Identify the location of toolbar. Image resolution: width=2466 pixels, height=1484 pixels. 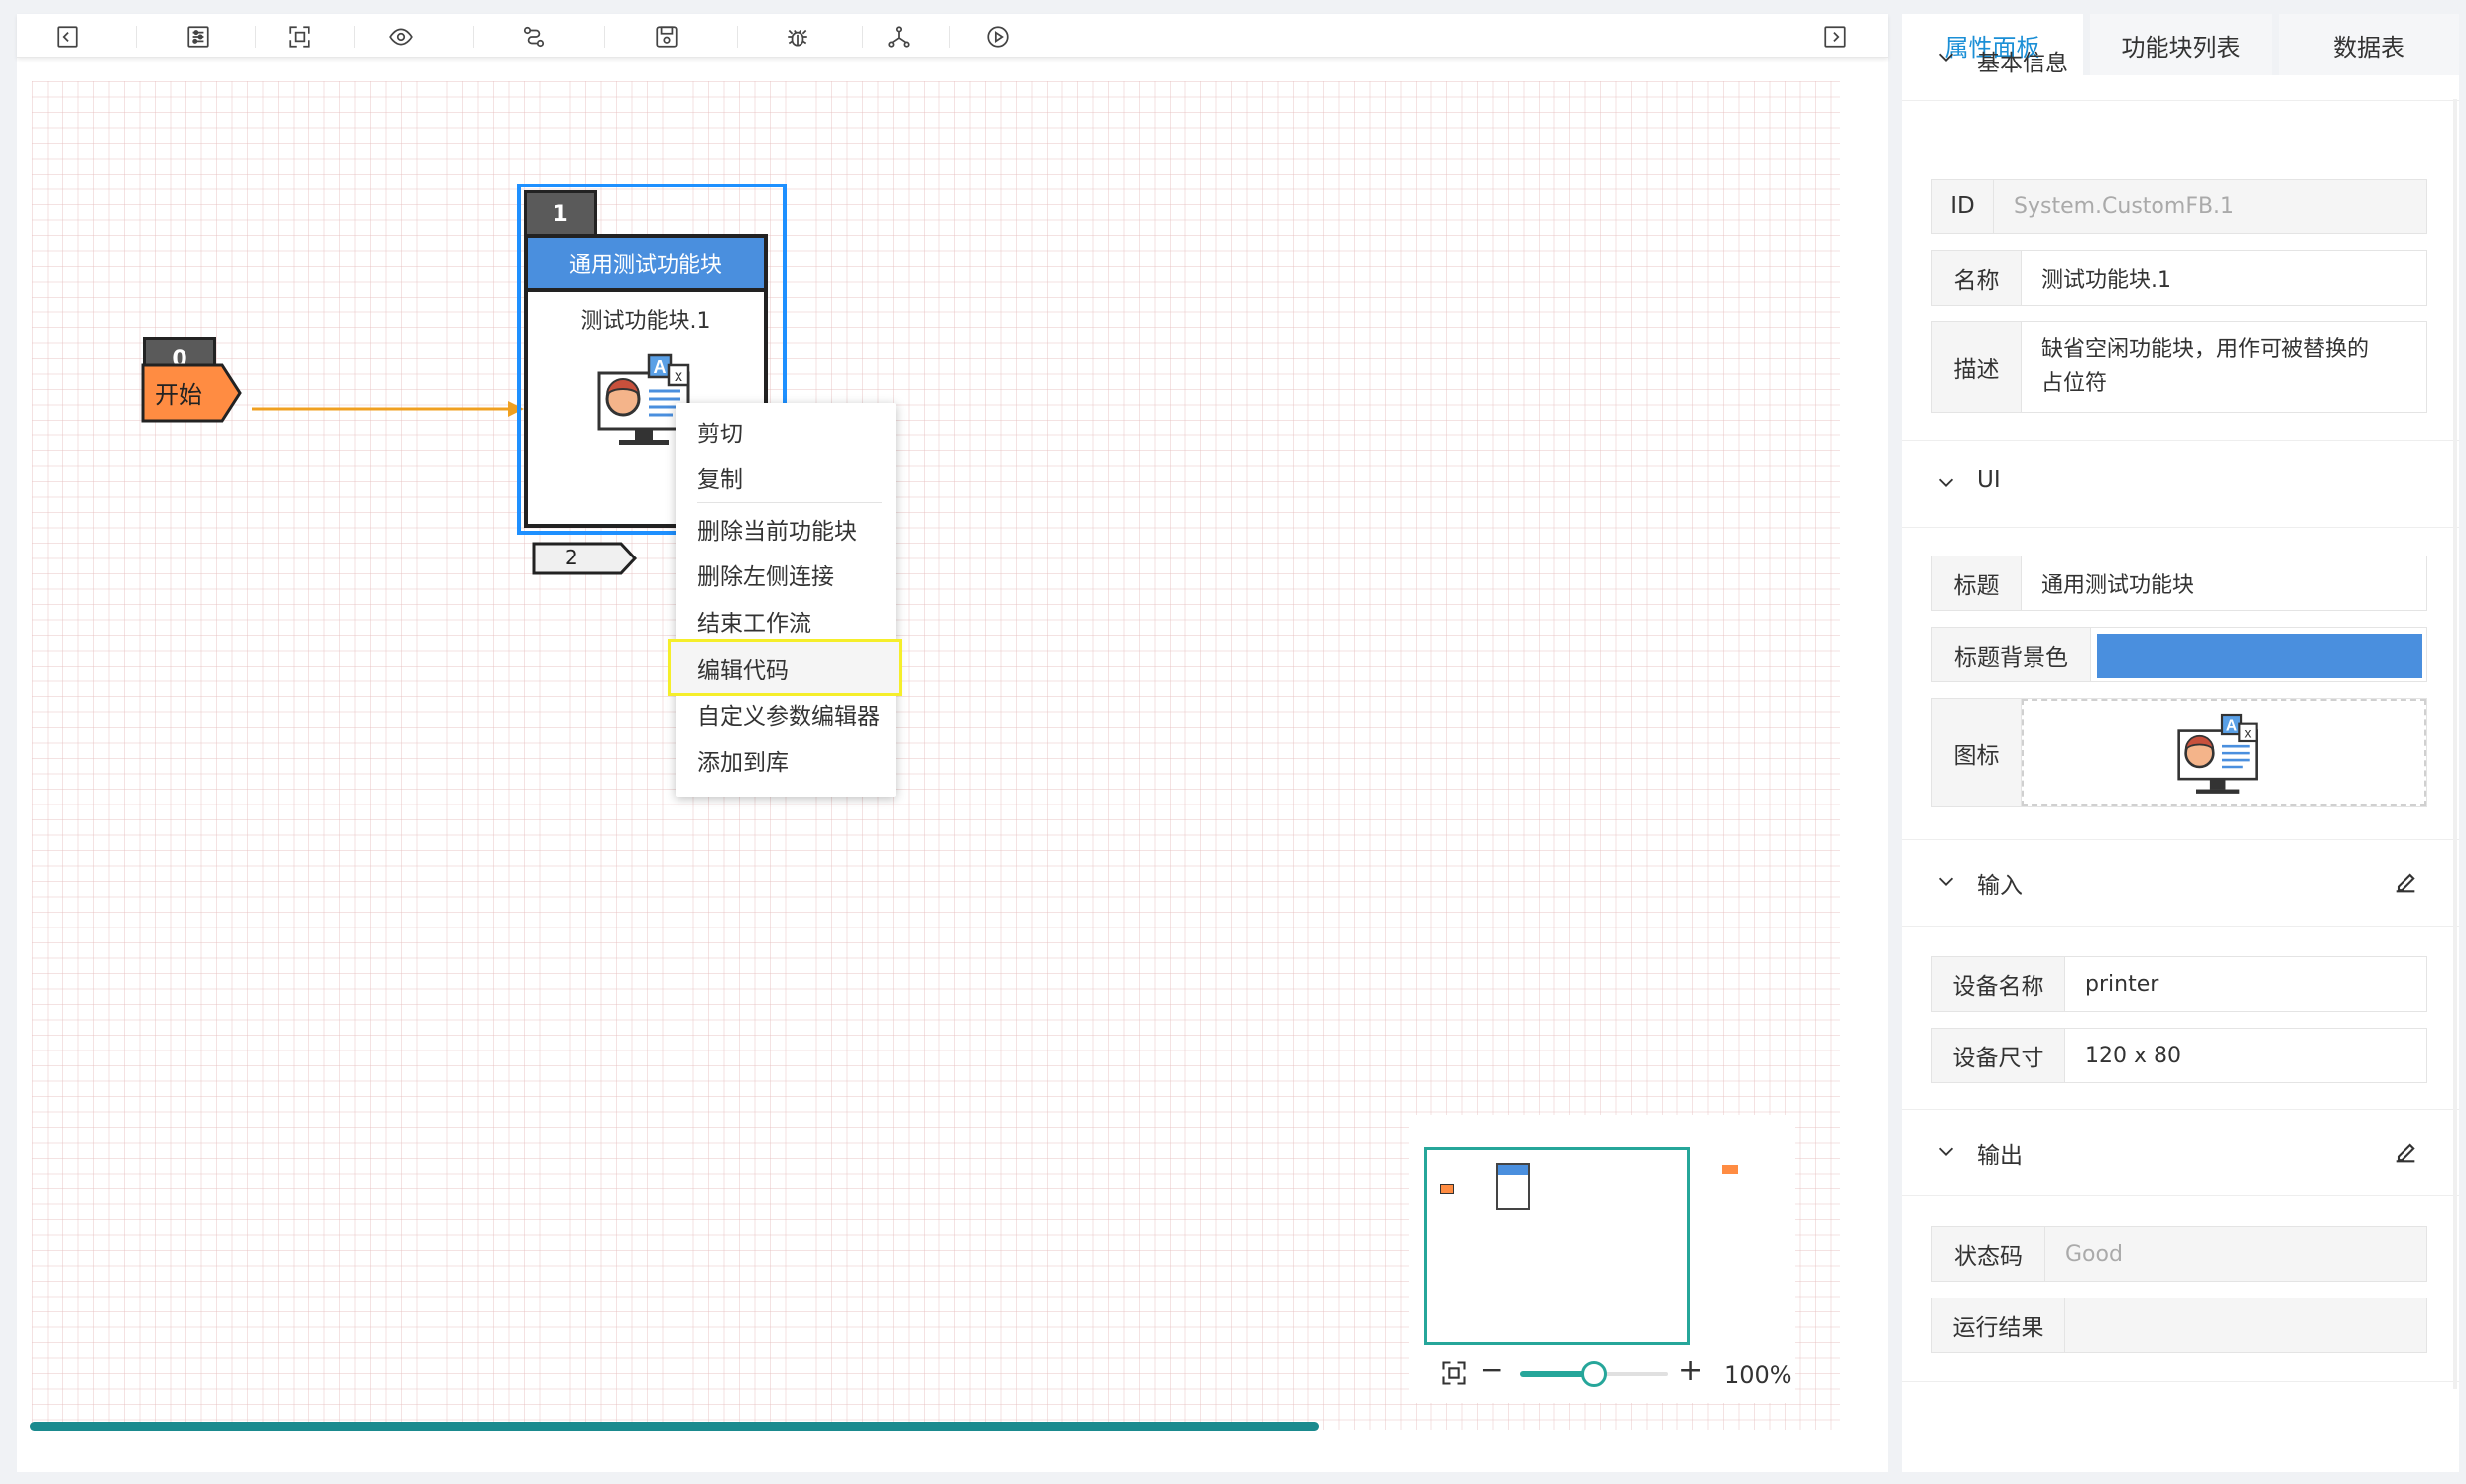
(952, 36).